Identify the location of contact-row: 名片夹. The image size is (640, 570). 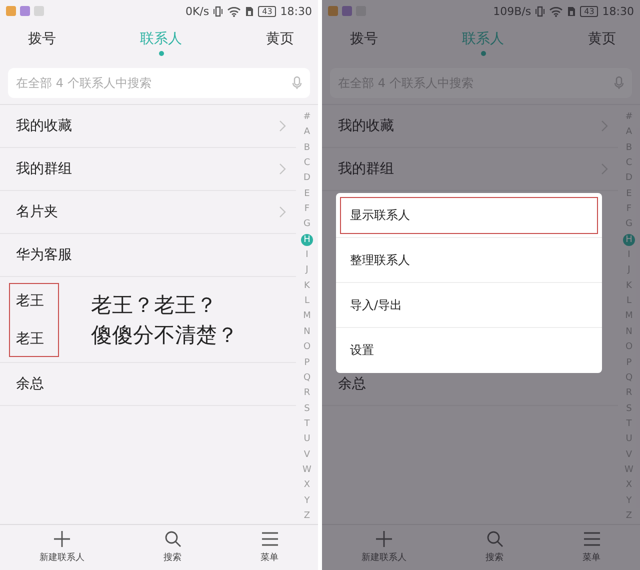
(148, 212).